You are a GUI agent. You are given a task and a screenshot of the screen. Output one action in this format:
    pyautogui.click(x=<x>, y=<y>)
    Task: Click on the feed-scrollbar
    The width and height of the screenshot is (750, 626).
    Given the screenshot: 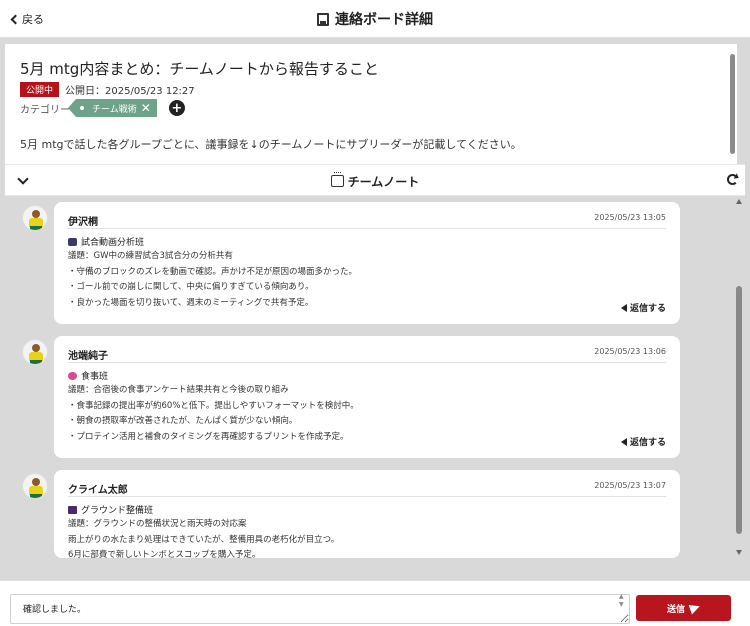 What is the action you would take?
    pyautogui.click(x=739, y=377)
    